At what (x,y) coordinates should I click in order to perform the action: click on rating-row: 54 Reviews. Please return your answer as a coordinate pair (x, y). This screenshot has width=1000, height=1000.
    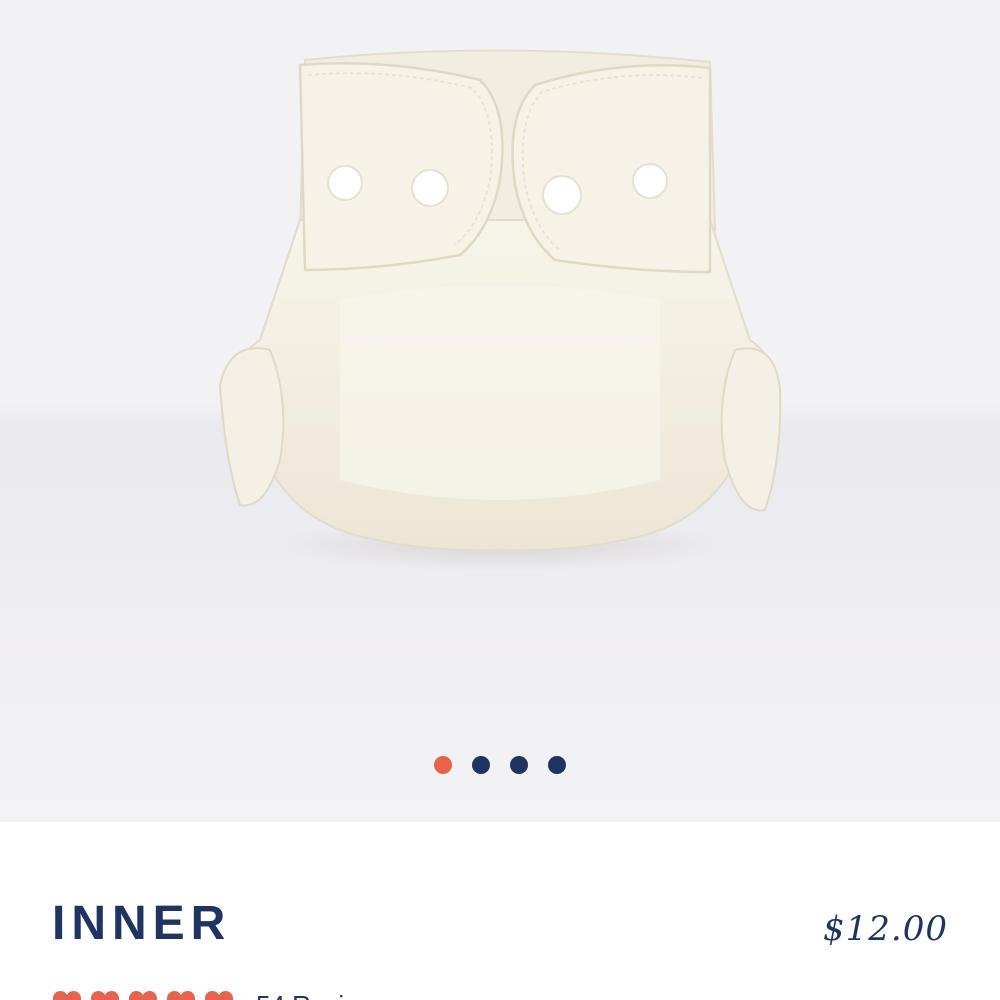
    Looking at the image, I should click on (221, 995).